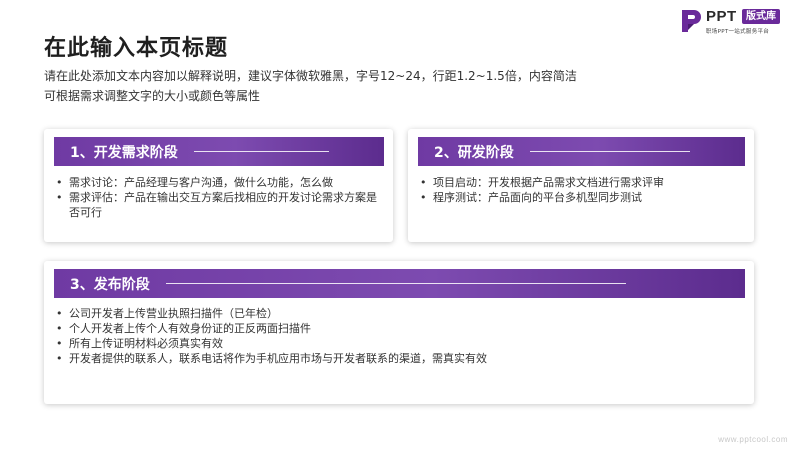 The height and width of the screenshot is (450, 800). What do you see at coordinates (220, 182) in the screenshot?
I see `list-item: 需求讨论：产品经理与客户沟通，做什么功能，怎么做` at bounding box center [220, 182].